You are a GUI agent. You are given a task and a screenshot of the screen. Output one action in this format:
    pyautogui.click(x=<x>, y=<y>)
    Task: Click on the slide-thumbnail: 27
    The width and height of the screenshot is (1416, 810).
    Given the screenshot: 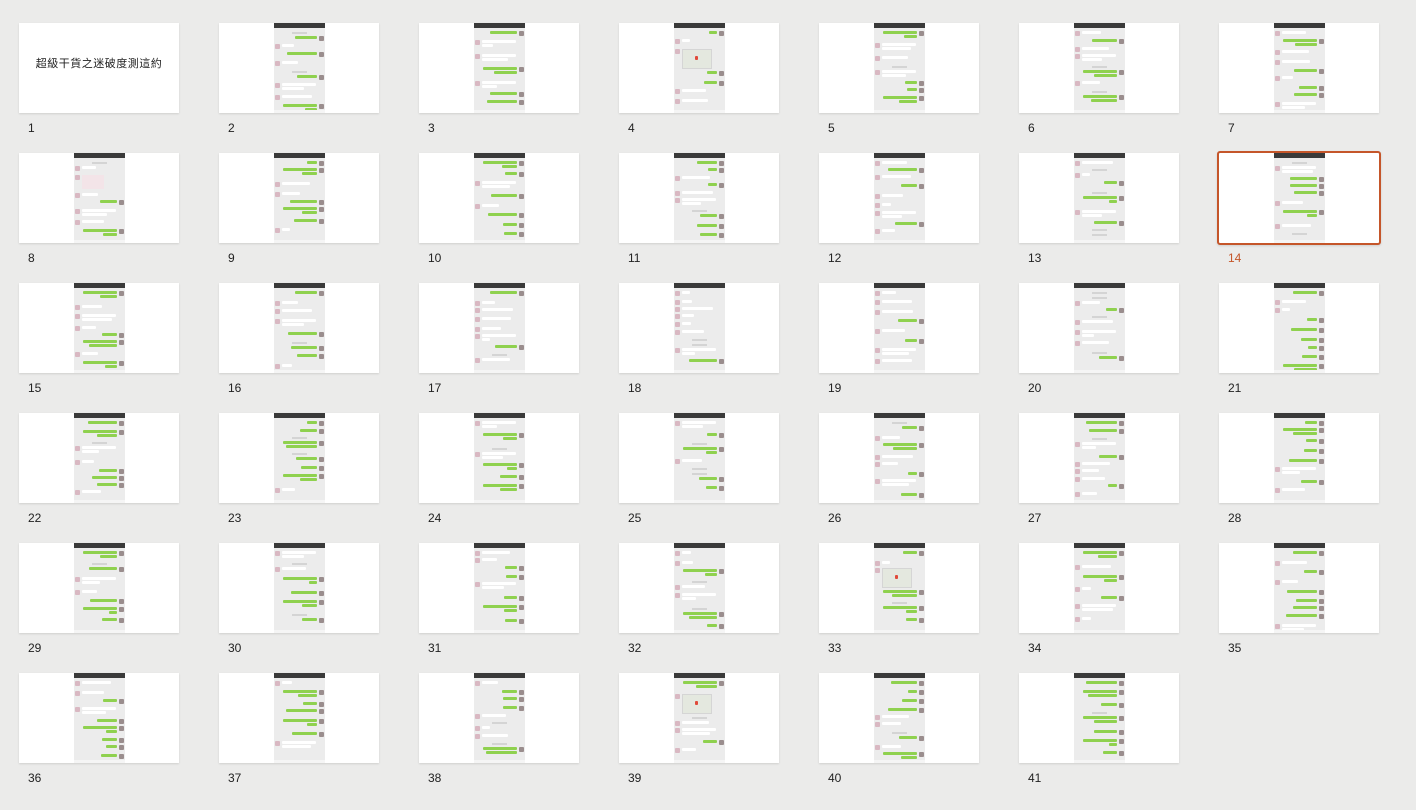 What is the action you would take?
    pyautogui.click(x=1099, y=473)
    